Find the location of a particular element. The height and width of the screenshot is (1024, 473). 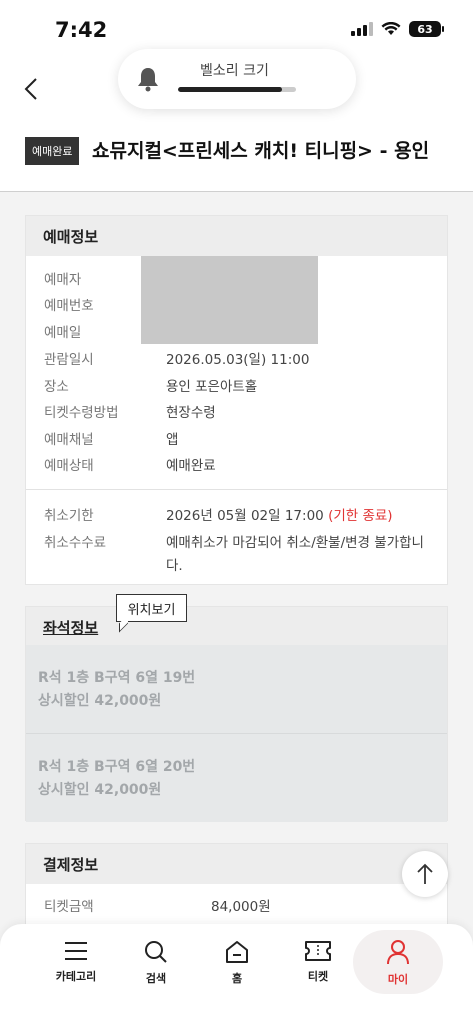

info-value: 2026년 05월 02일 17:00 (기한 종료) is located at coordinates (279, 514).